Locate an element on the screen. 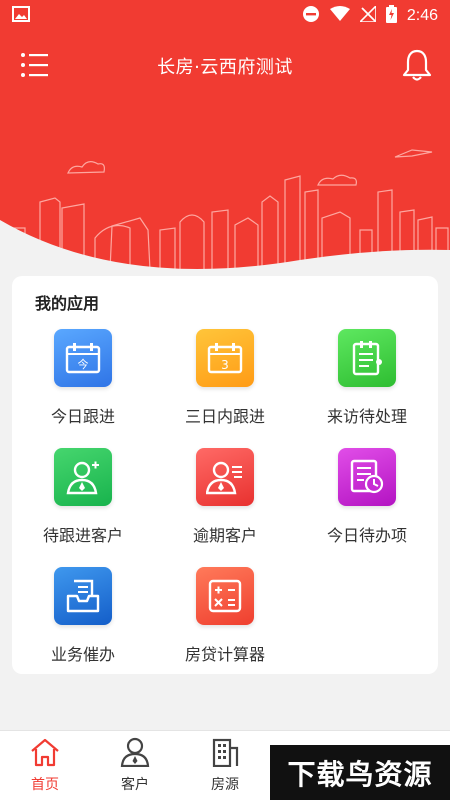  clipboard-list-icon is located at coordinates (367, 358).